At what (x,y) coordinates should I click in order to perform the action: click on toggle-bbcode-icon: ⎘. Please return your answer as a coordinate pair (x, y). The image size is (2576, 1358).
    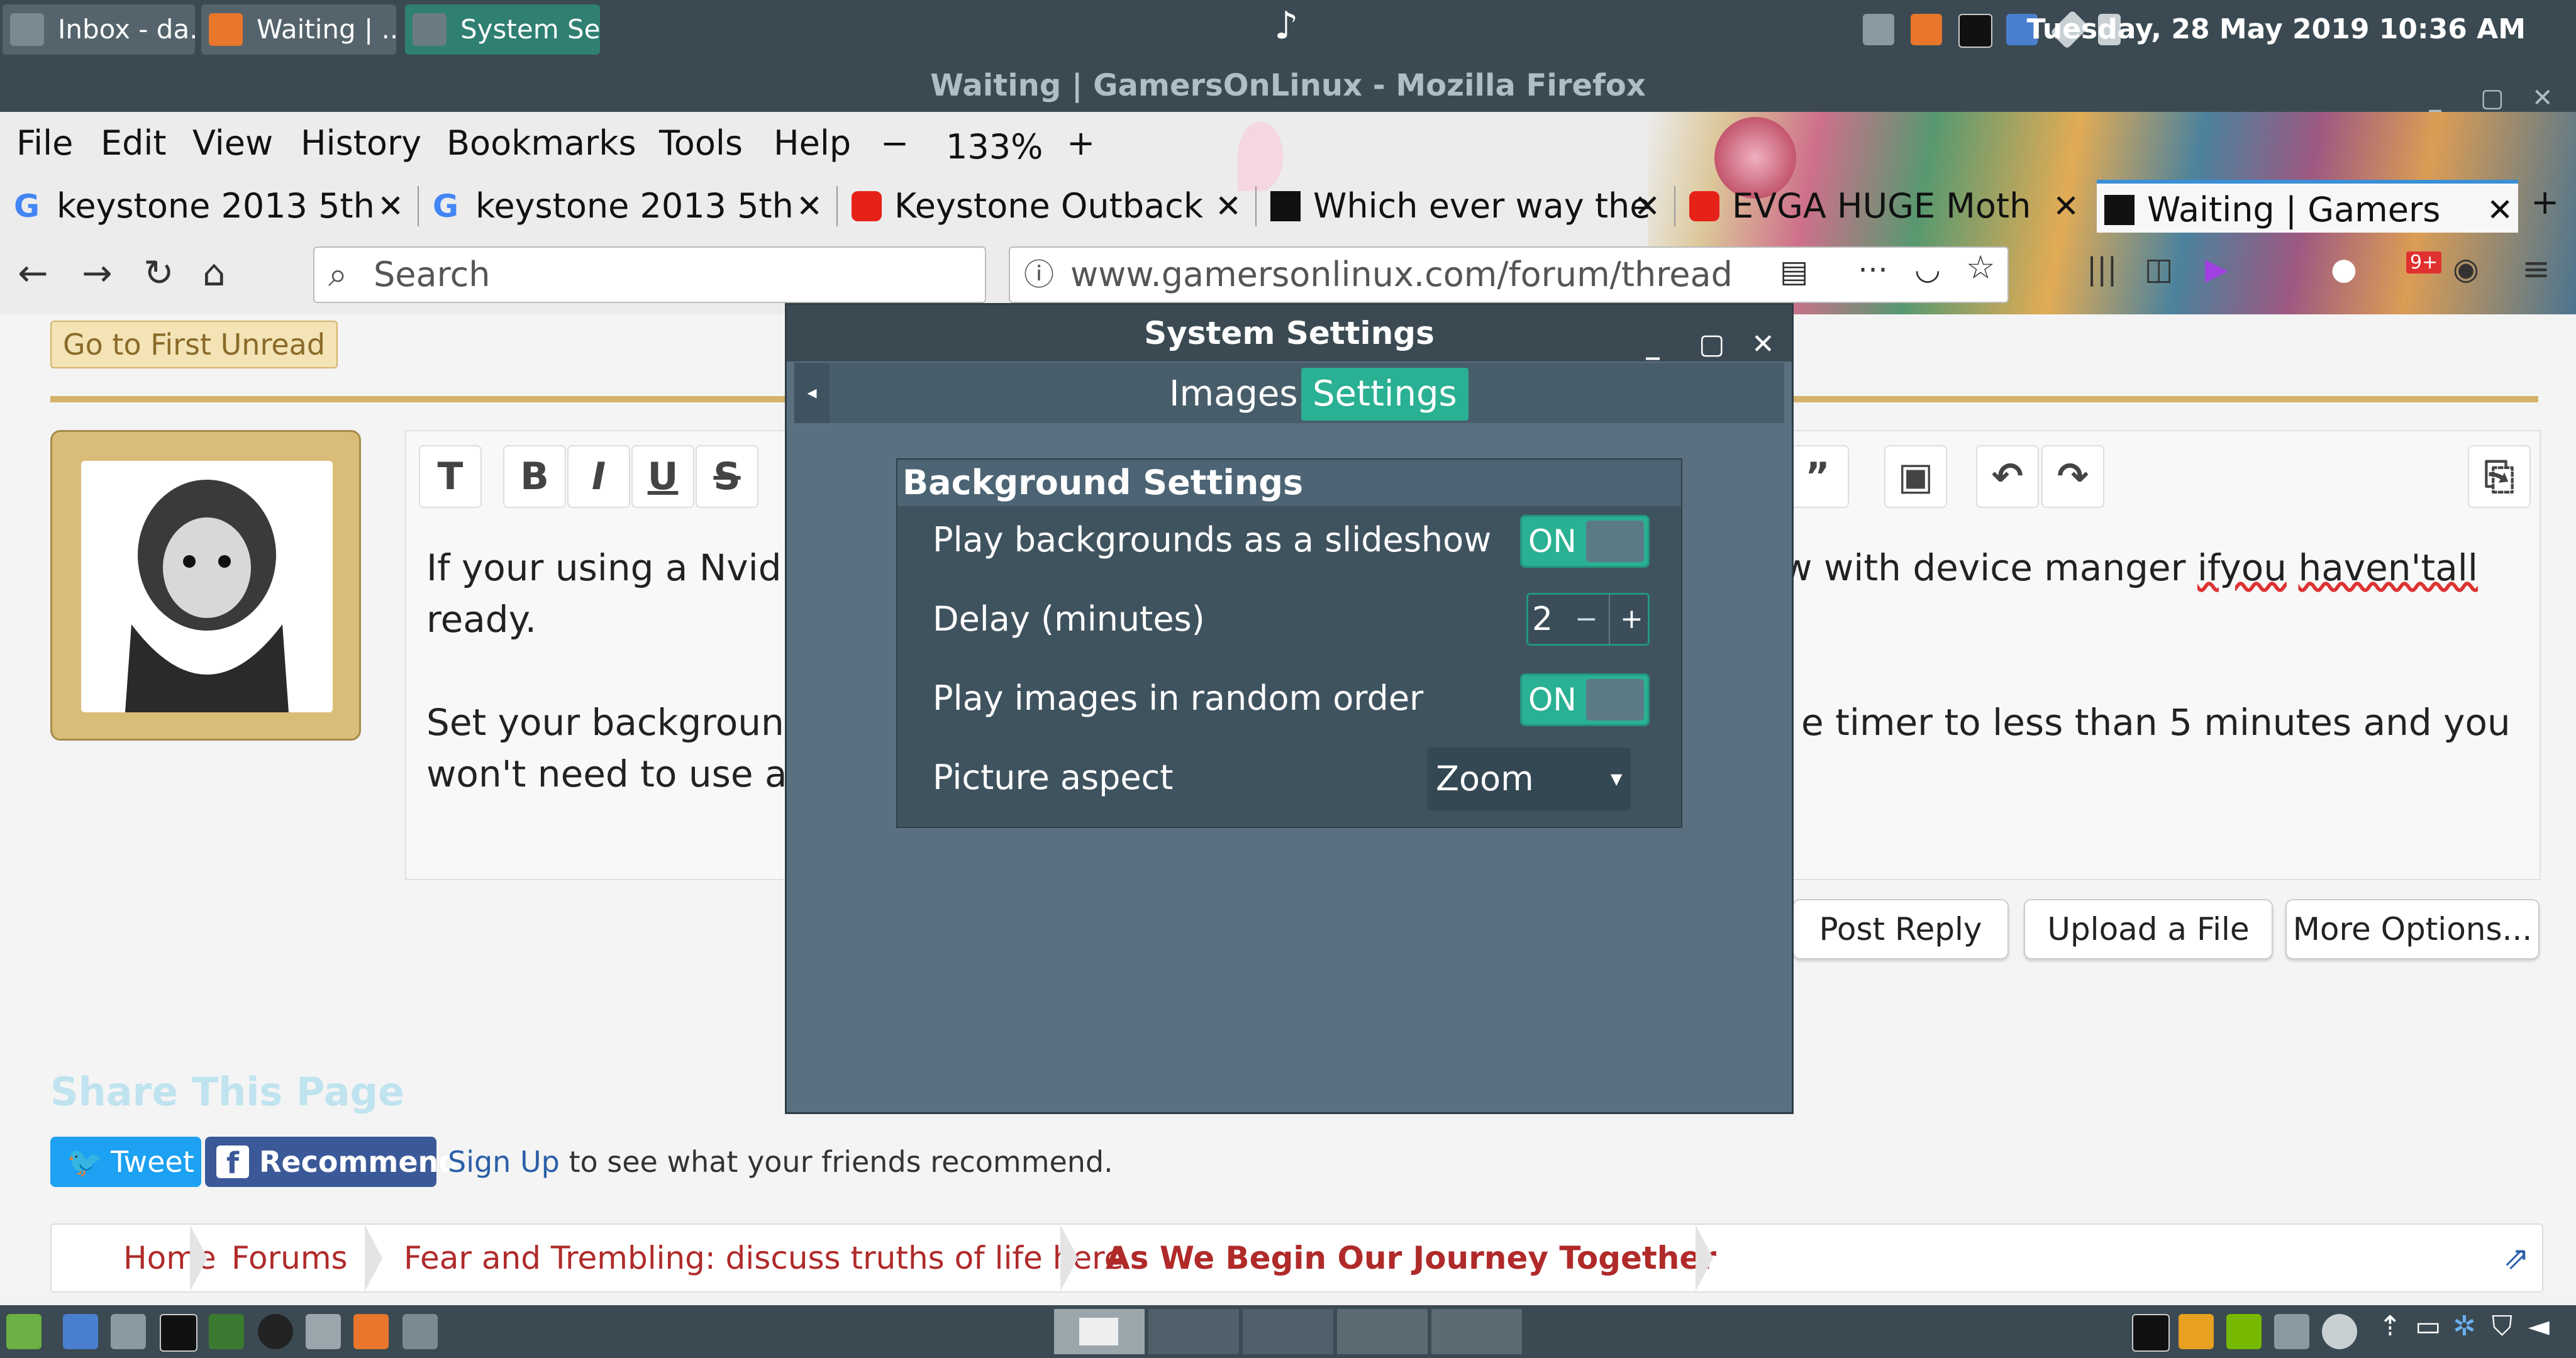
    Looking at the image, I should click on (2499, 476).